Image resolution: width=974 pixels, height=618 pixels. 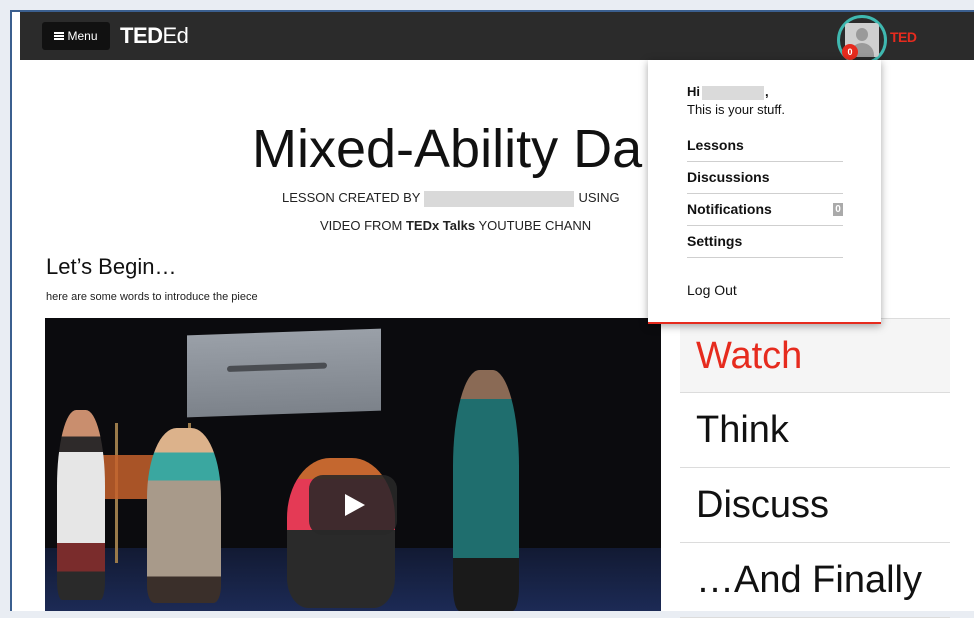 I want to click on play-button-icon, so click(x=353, y=505).